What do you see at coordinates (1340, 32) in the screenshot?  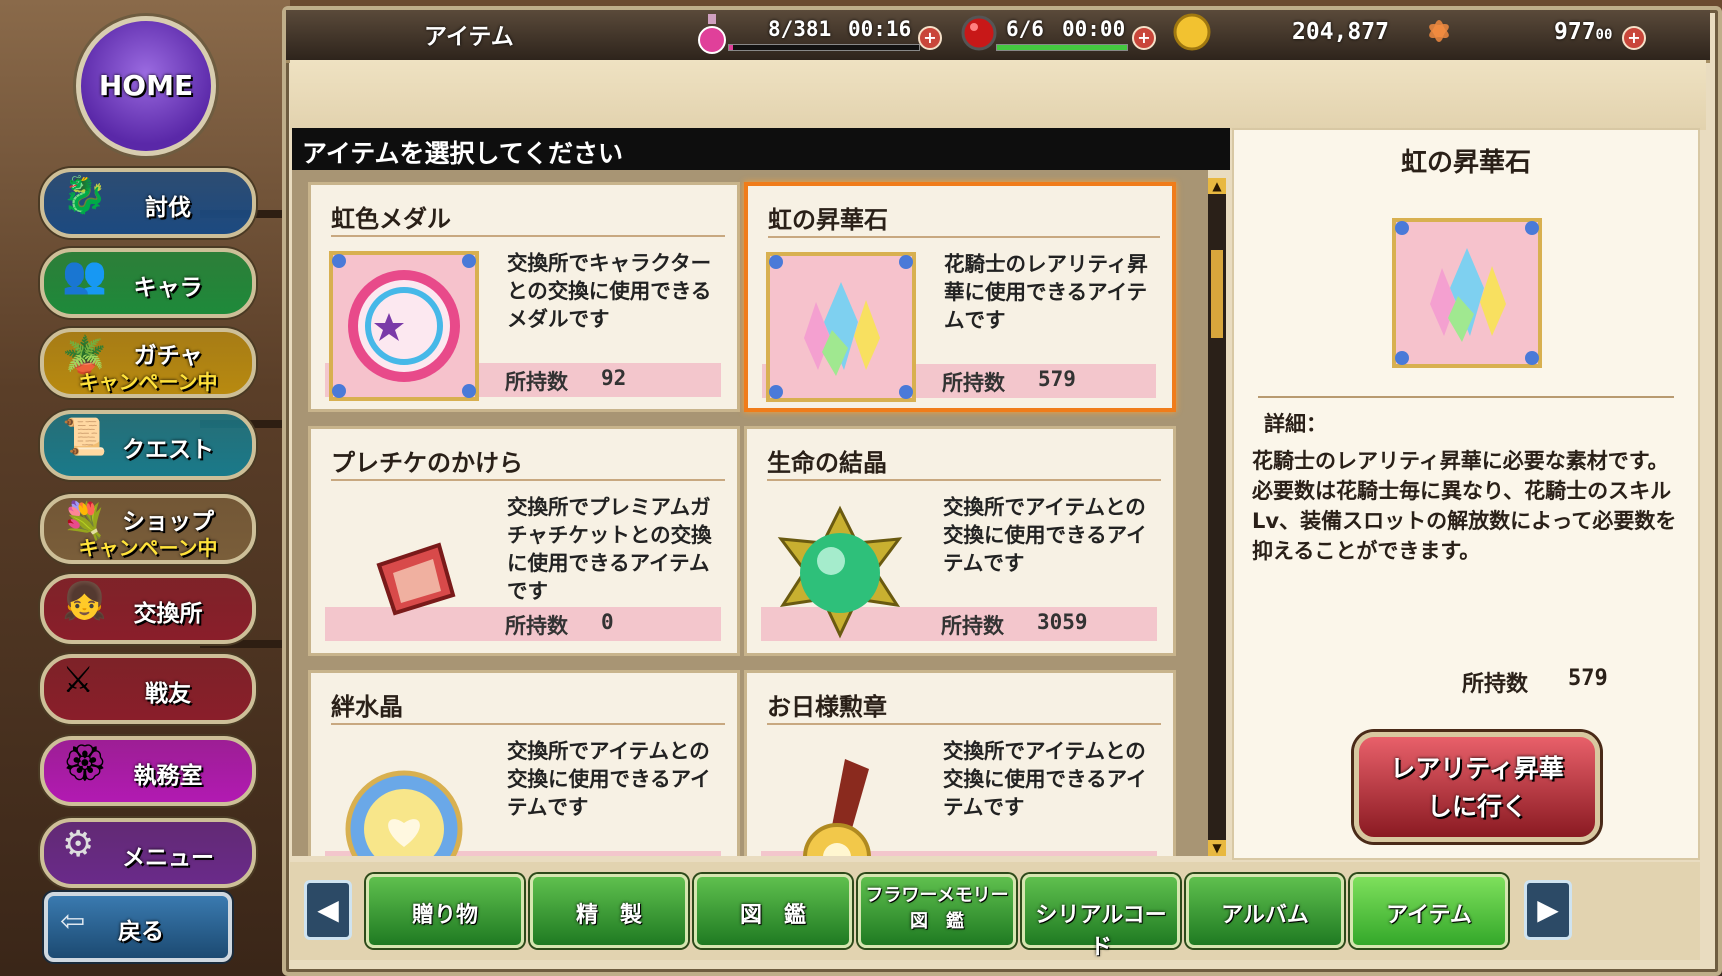 I see `gold-value: 204,877` at bounding box center [1340, 32].